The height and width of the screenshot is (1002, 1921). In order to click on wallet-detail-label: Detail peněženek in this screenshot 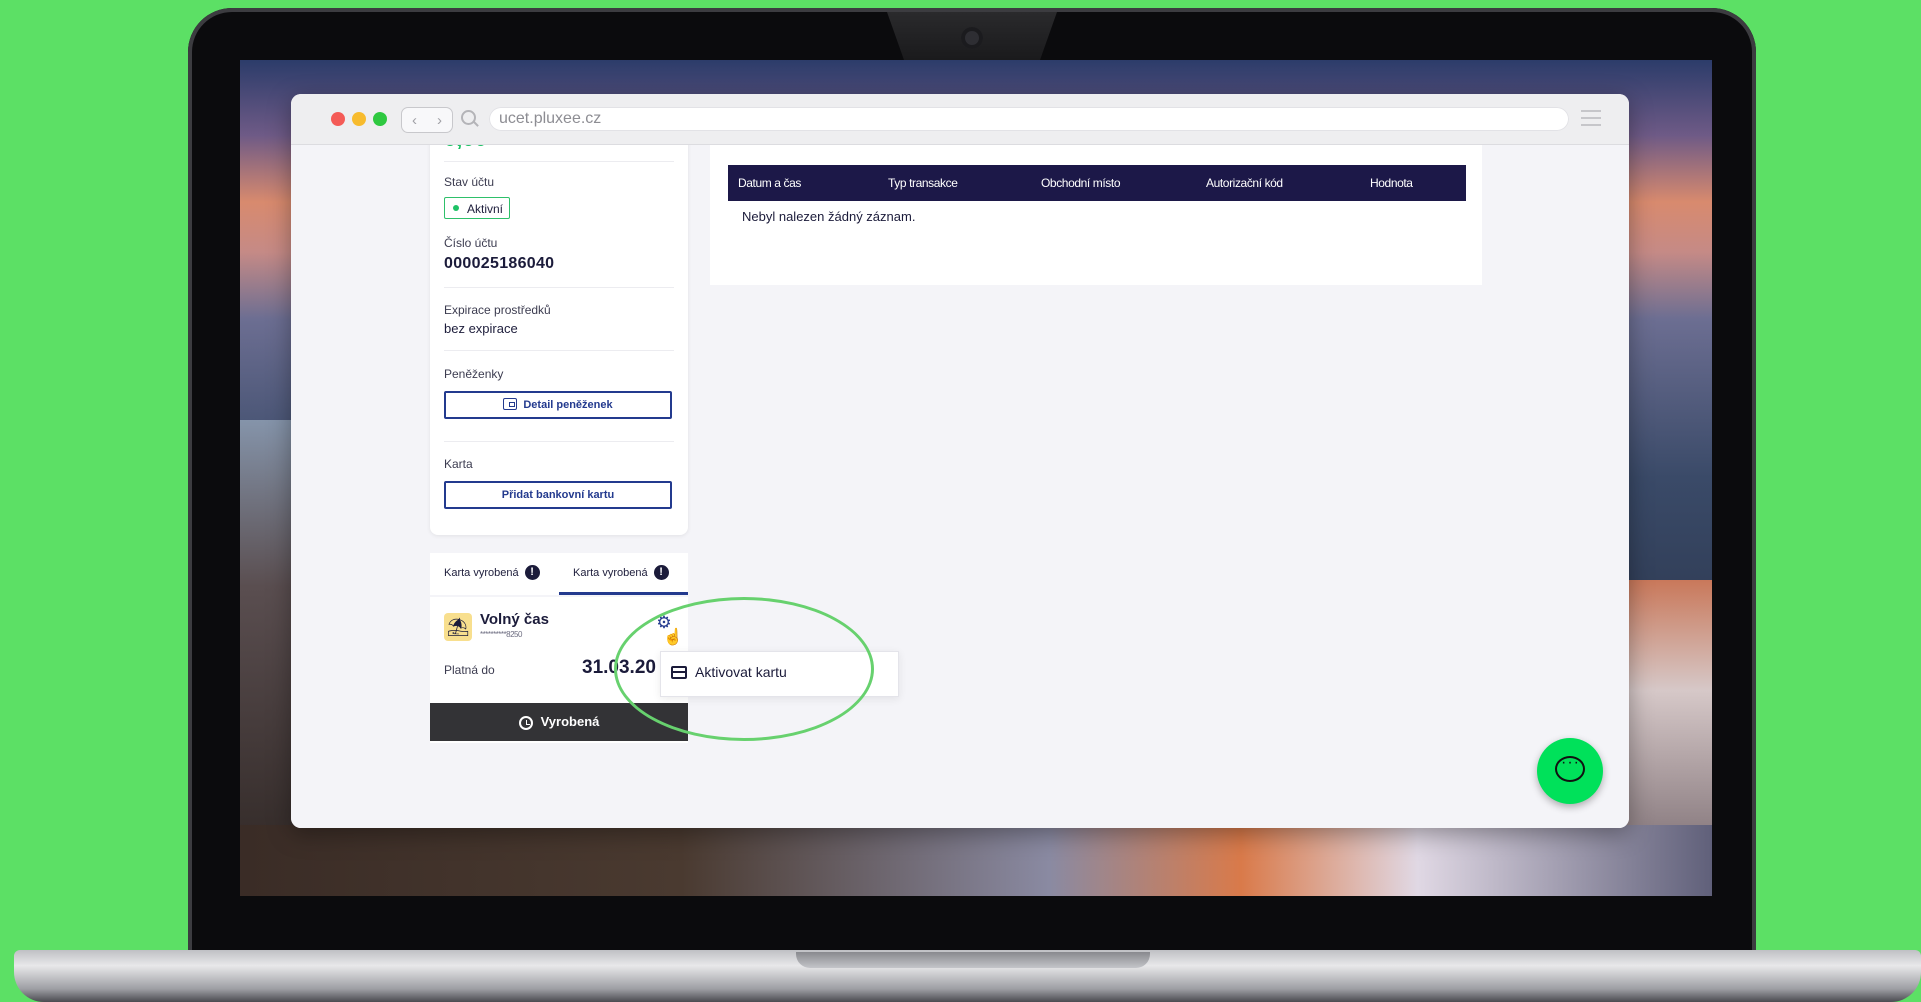, I will do `click(568, 405)`.